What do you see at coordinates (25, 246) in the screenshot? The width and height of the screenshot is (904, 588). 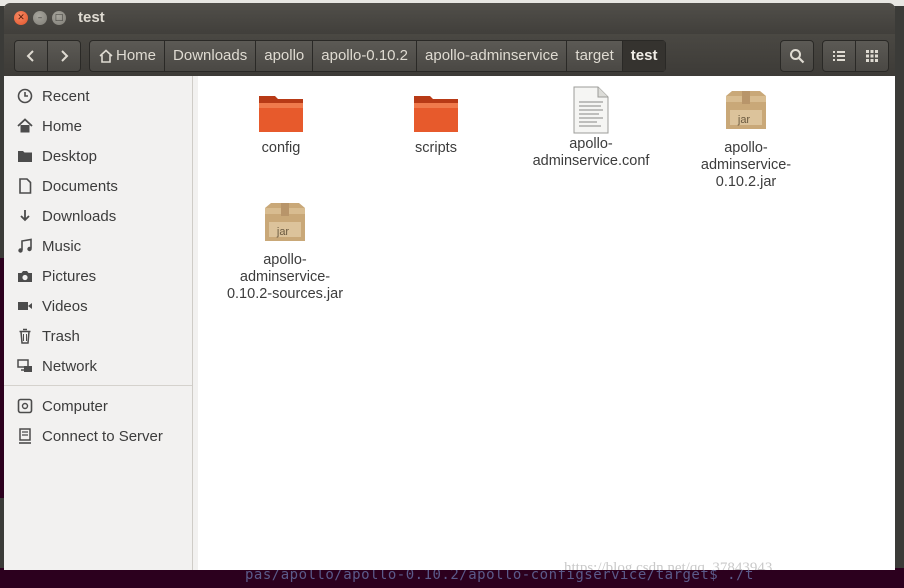 I see `music-icon` at bounding box center [25, 246].